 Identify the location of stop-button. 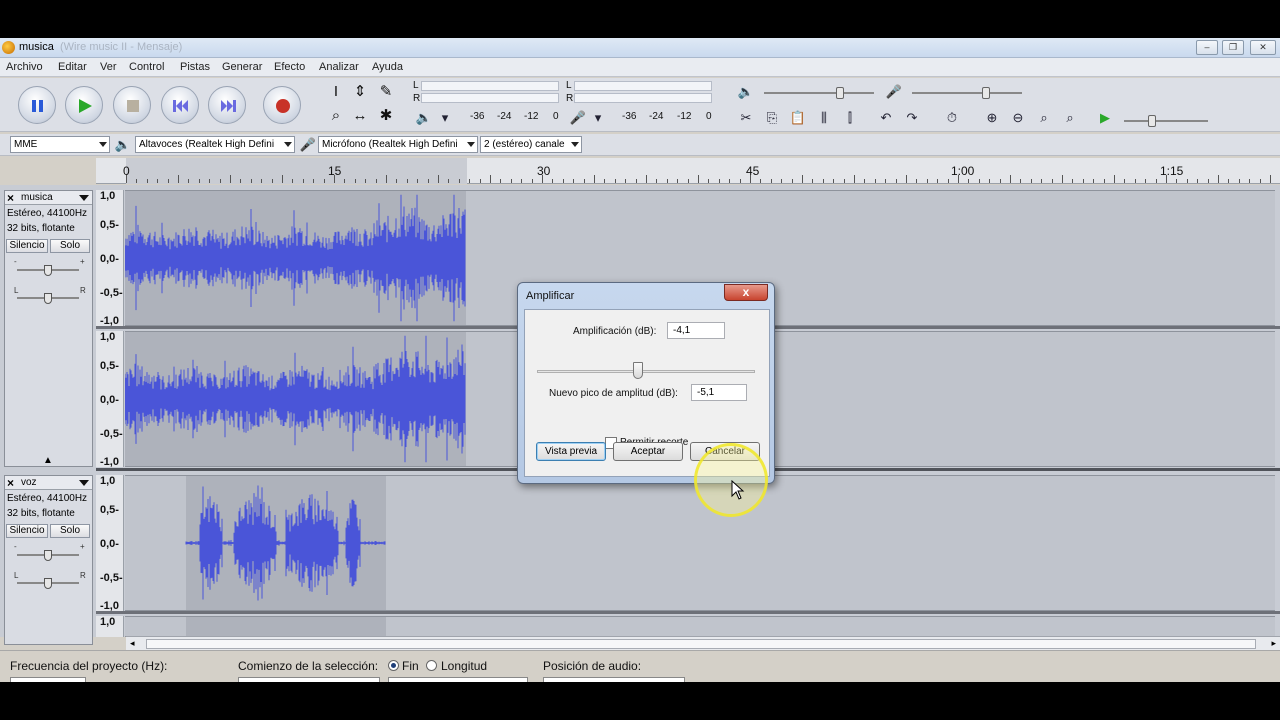
(132, 105).